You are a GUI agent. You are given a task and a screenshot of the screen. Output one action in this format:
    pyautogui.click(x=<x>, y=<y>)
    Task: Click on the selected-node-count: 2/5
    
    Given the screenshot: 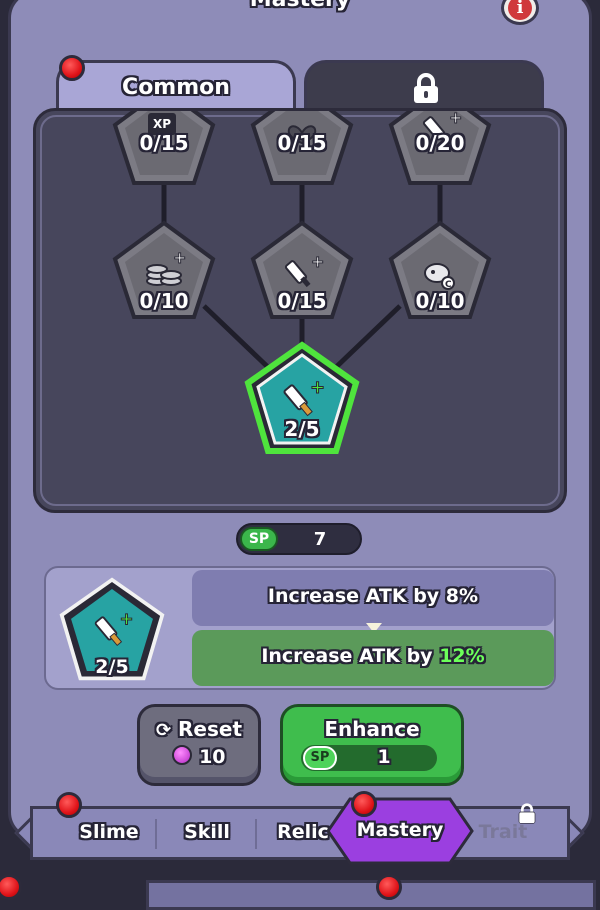 What is the action you would take?
    pyautogui.click(x=112, y=667)
    